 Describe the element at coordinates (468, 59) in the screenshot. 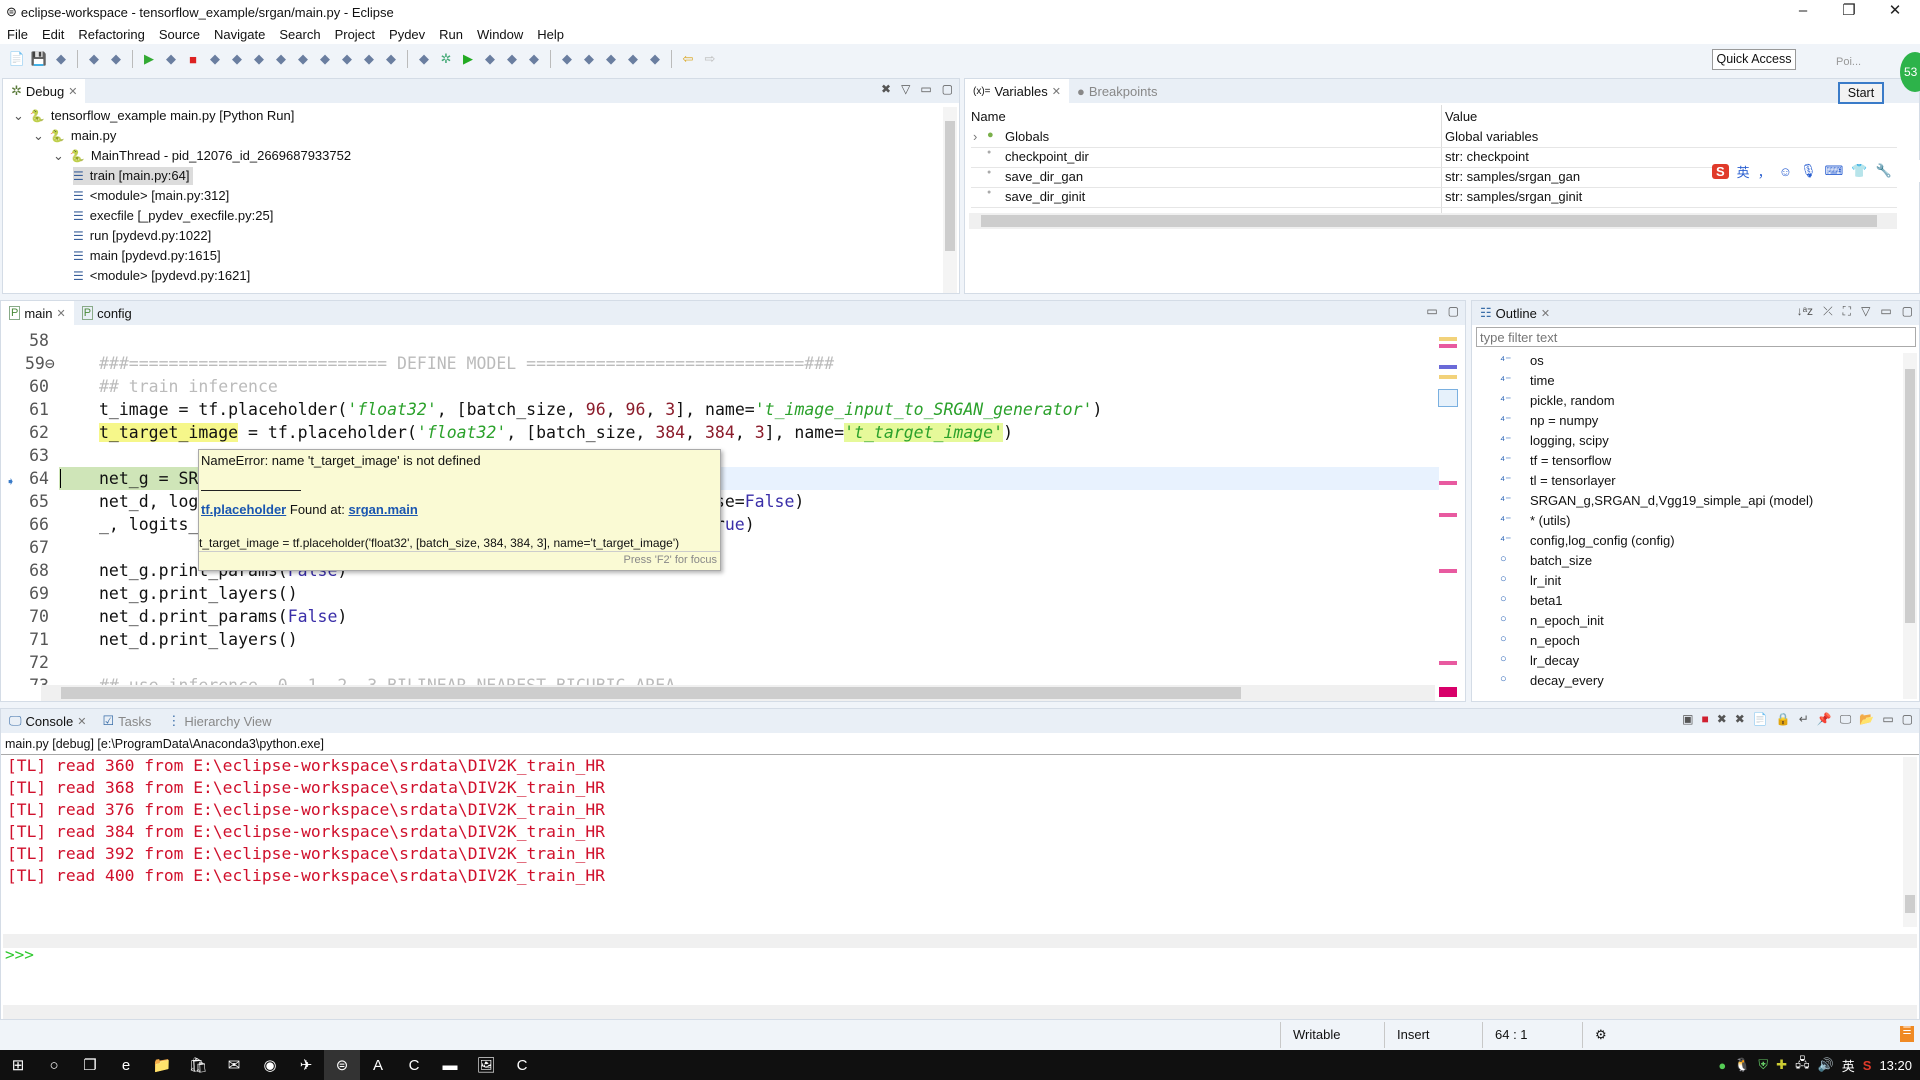

I see `run-icon: ▶` at that location.